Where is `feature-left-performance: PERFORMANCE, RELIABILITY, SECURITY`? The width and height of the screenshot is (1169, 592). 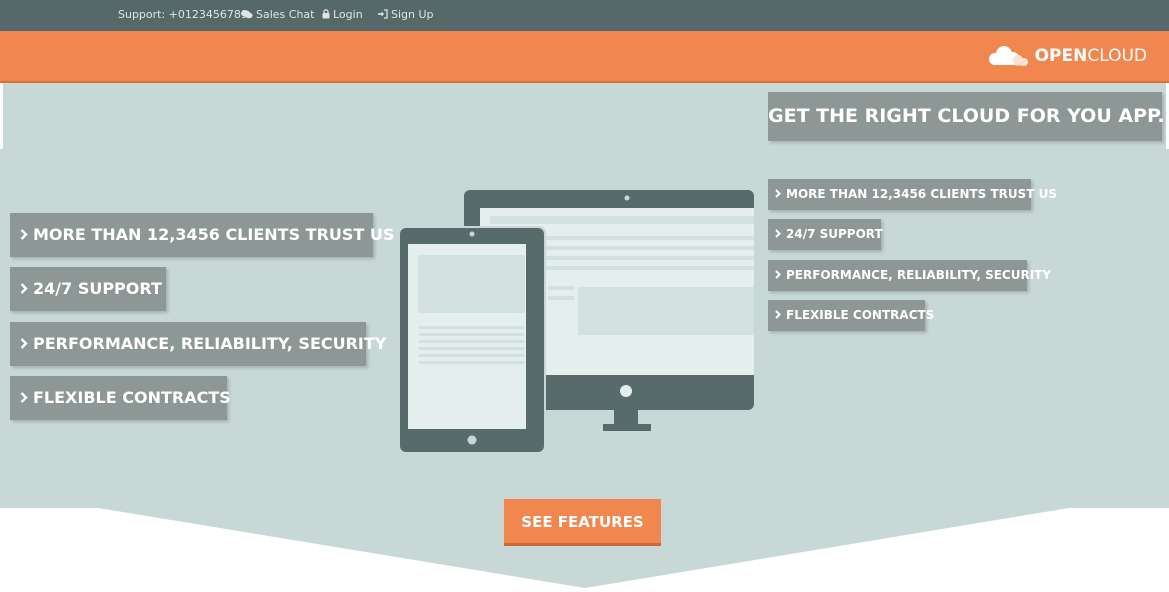
feature-left-performance: PERFORMANCE, RELIABILITY, SECURITY is located at coordinates (198, 344).